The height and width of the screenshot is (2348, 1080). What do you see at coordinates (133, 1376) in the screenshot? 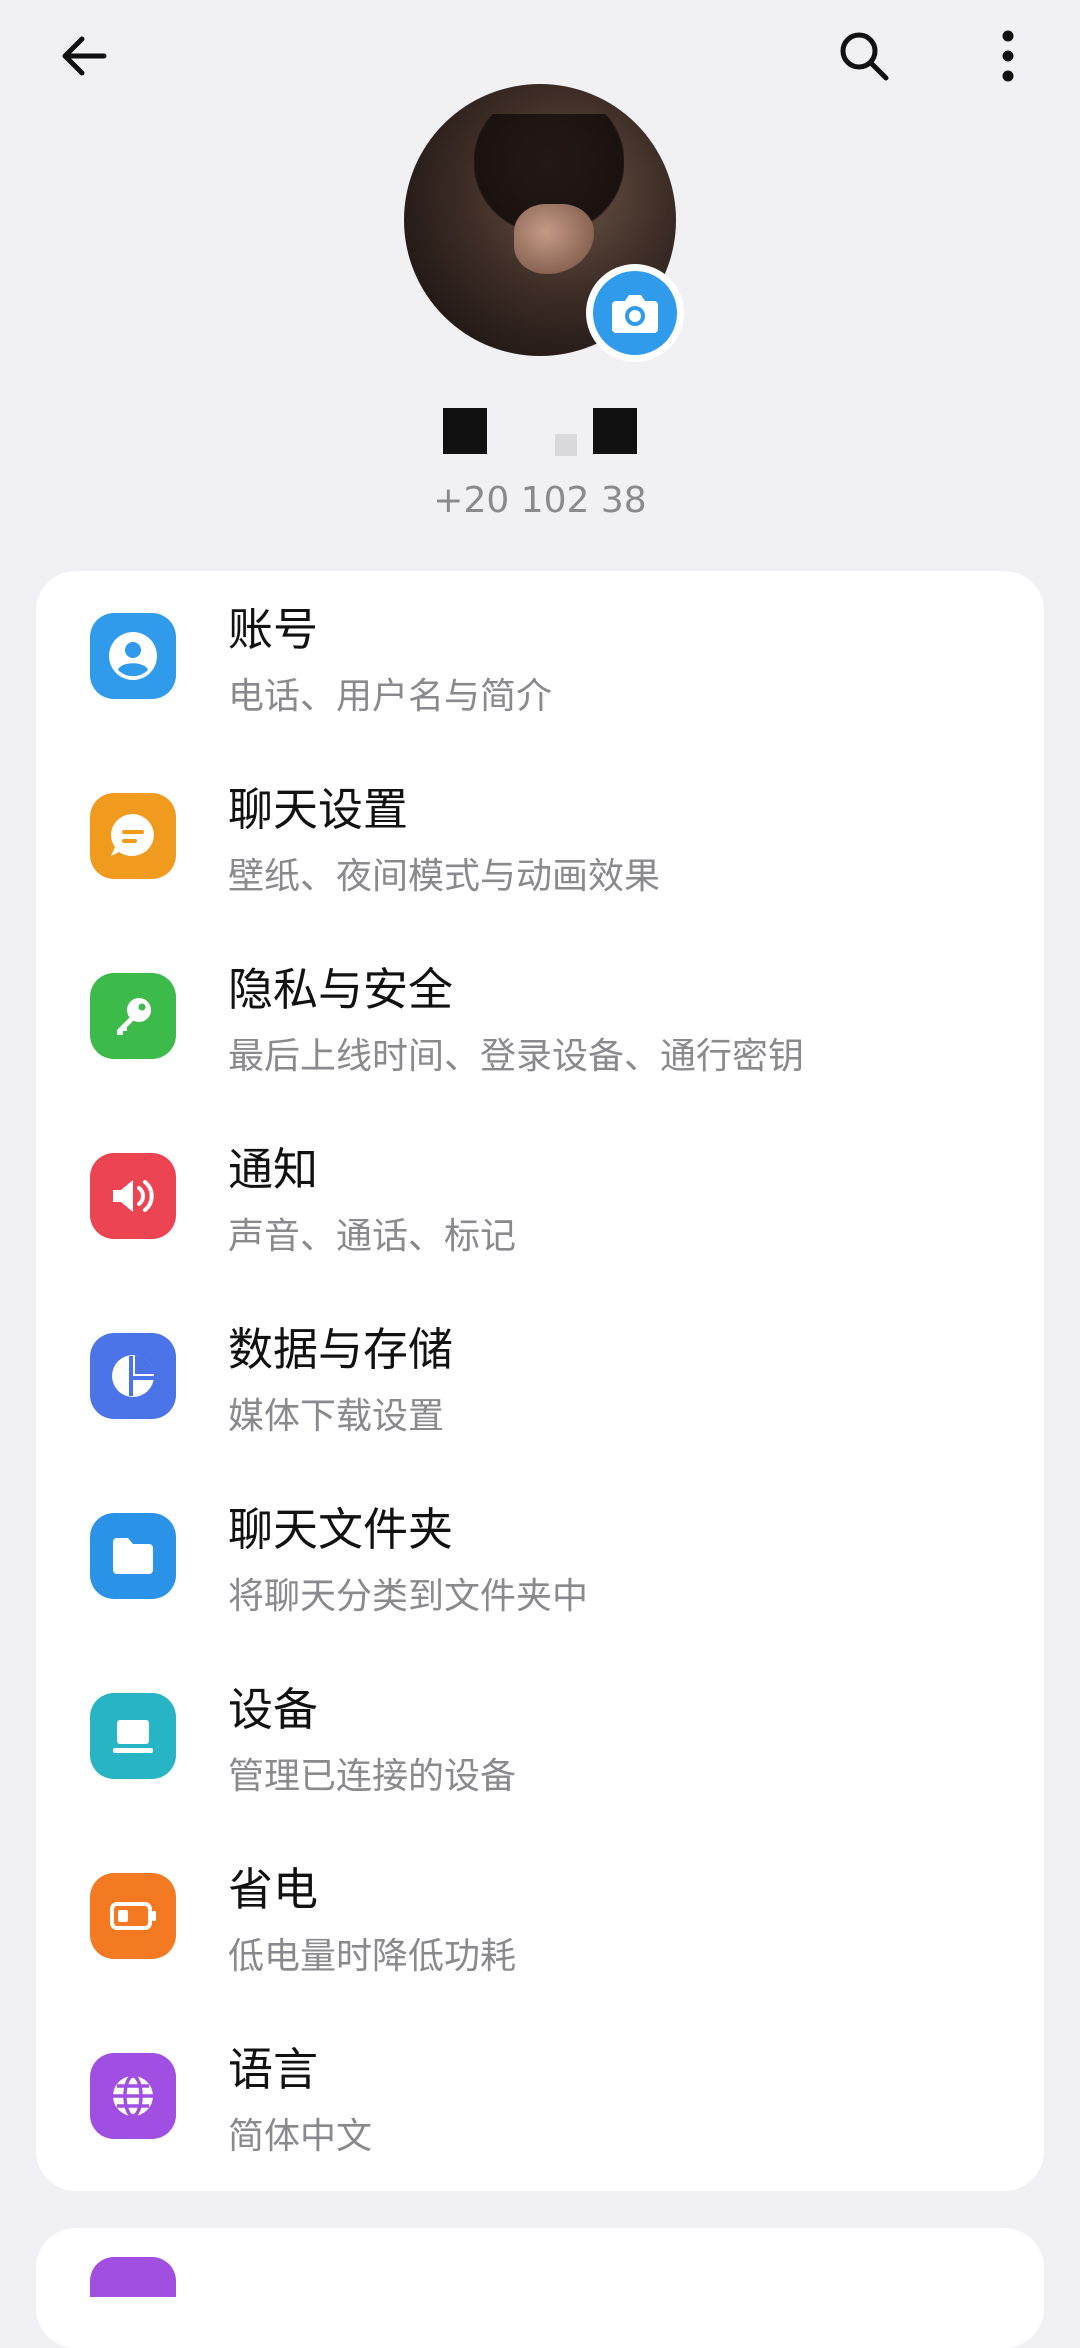
I see `pie-chart-icon` at bounding box center [133, 1376].